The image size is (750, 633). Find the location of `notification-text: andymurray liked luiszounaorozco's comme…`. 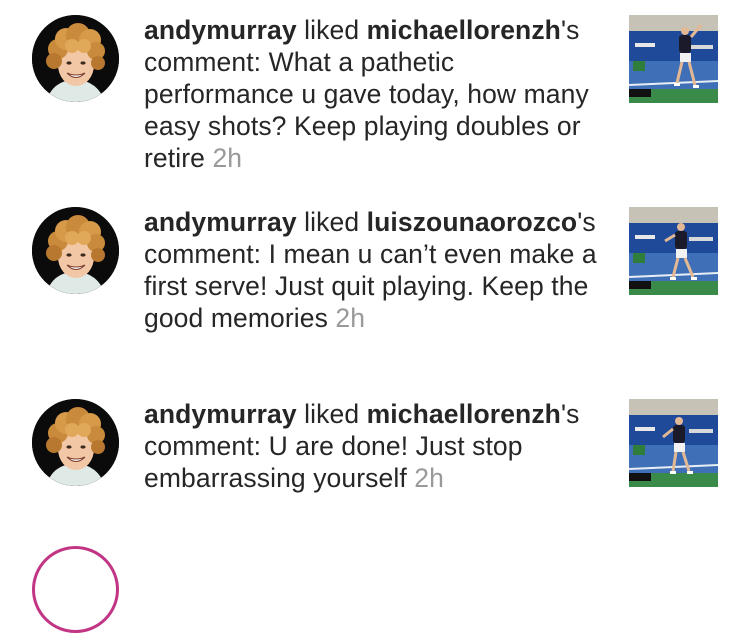

notification-text: andymurray liked luiszounaorozco's comme… is located at coordinates (374, 270).